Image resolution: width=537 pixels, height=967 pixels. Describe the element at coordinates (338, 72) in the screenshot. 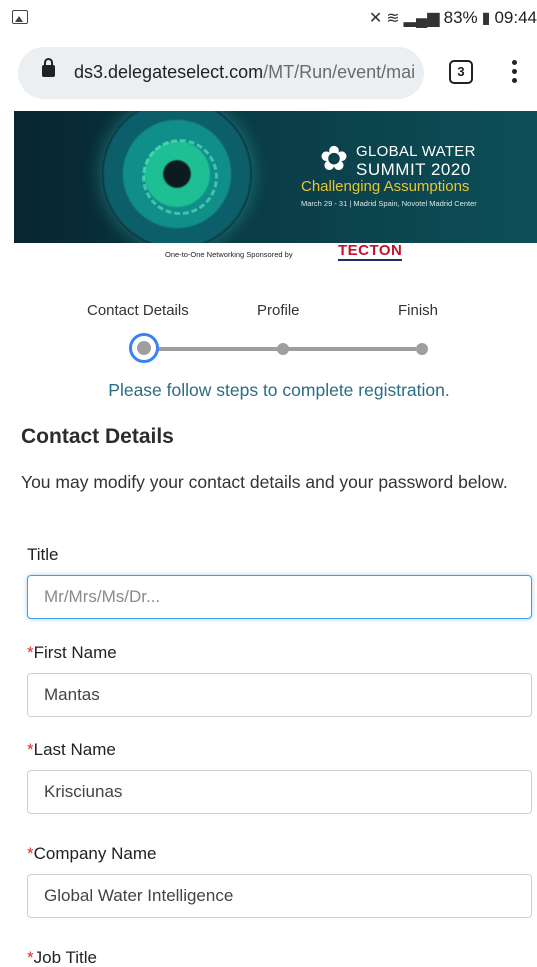

I see `url-path: /MT/Run/event/mai` at that location.